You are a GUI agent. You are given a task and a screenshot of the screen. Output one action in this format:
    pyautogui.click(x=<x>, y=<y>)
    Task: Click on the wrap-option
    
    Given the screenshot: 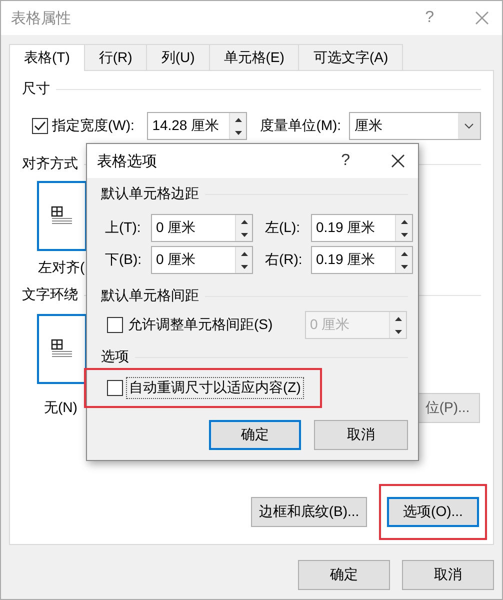 What is the action you would take?
    pyautogui.click(x=62, y=349)
    